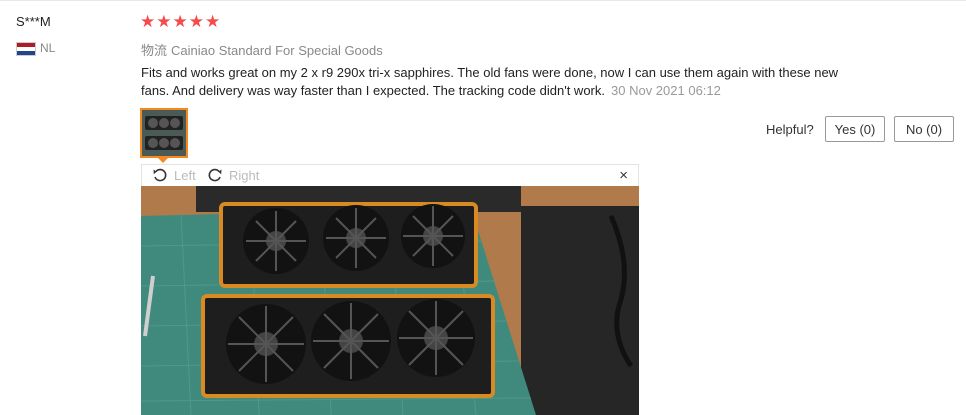 This screenshot has width=966, height=415. Describe the element at coordinates (181, 21) in the screenshot. I see `star-rating: ★★★★★` at that location.